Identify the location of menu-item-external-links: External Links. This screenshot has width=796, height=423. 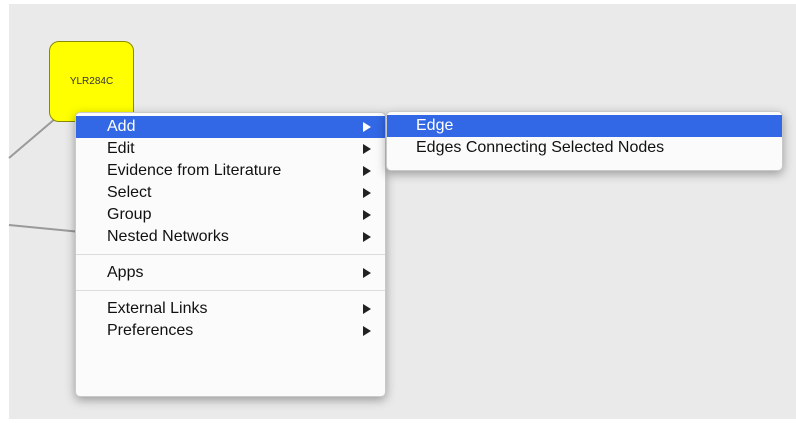
(230, 309).